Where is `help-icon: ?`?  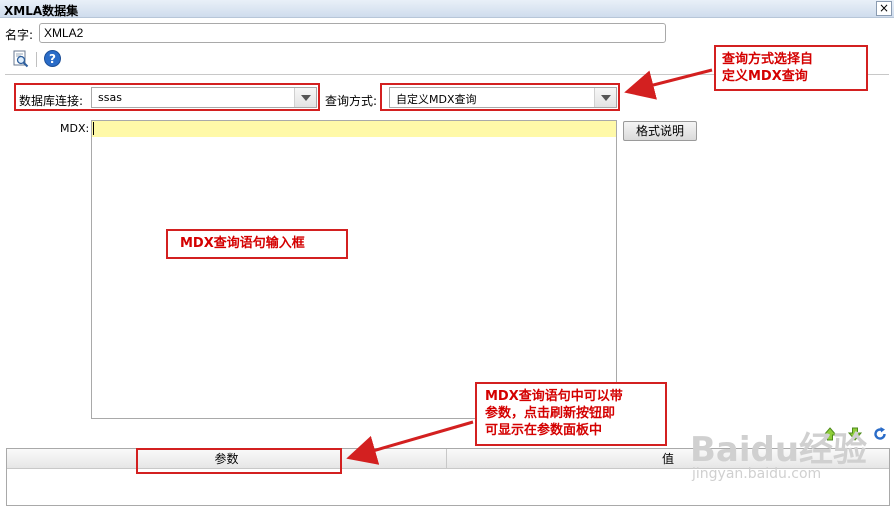
help-icon: ? is located at coordinates (52, 58).